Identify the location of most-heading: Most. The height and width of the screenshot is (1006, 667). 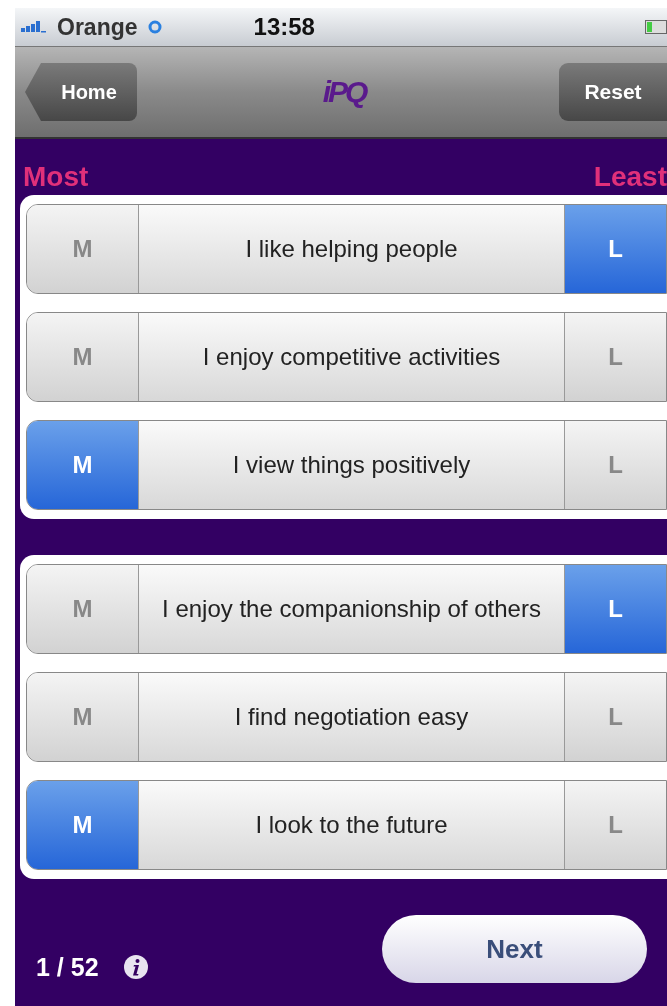
(56, 177).